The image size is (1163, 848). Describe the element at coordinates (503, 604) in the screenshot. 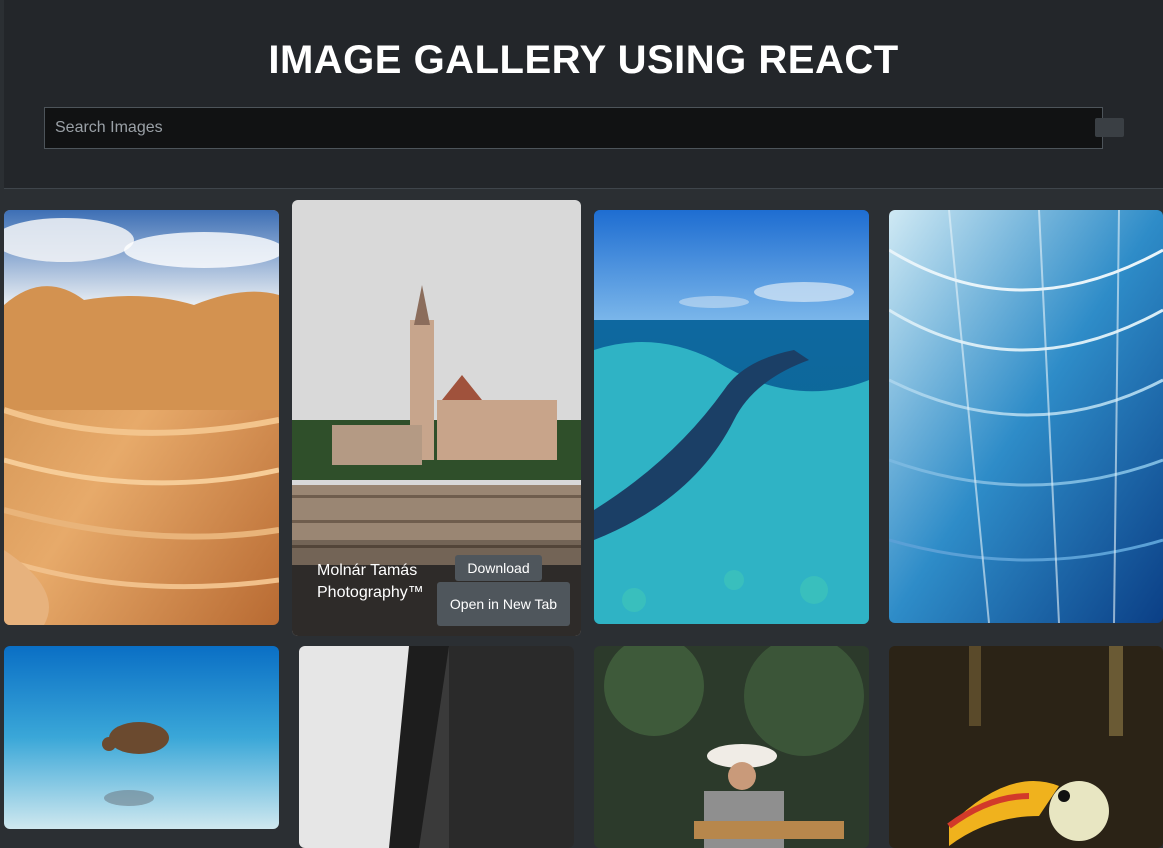

I see `open-in-new-tab-button: Open in New Tab` at that location.